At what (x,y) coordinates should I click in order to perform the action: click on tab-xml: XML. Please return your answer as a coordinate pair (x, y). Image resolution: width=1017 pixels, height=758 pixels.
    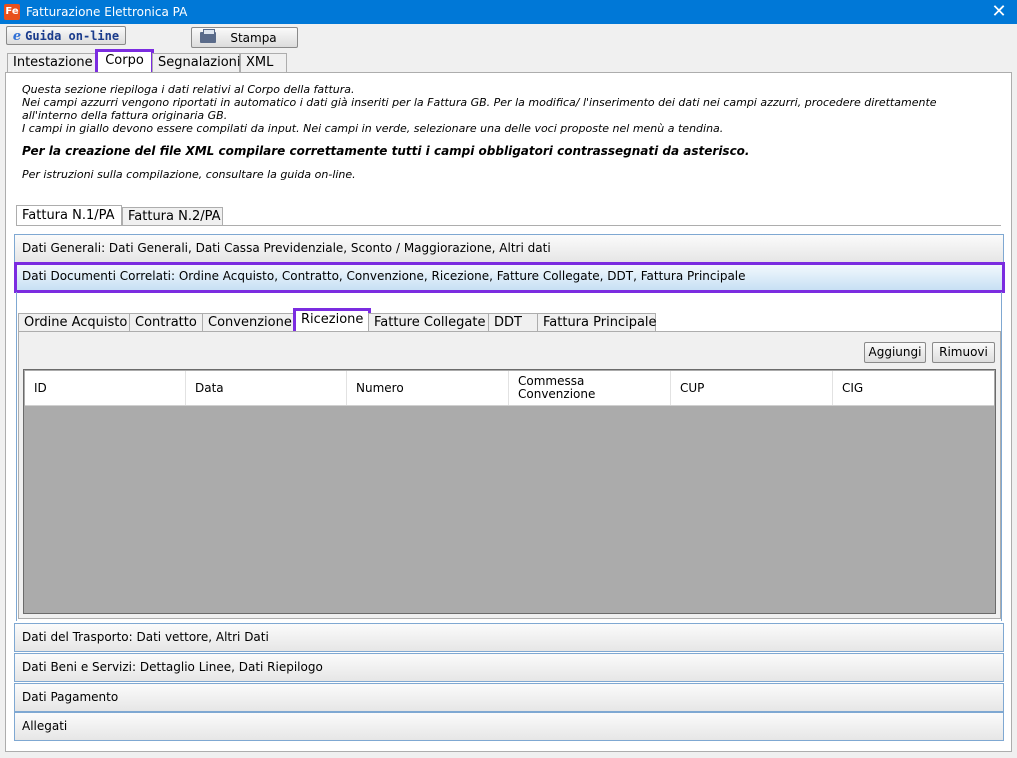
    Looking at the image, I should click on (263, 62).